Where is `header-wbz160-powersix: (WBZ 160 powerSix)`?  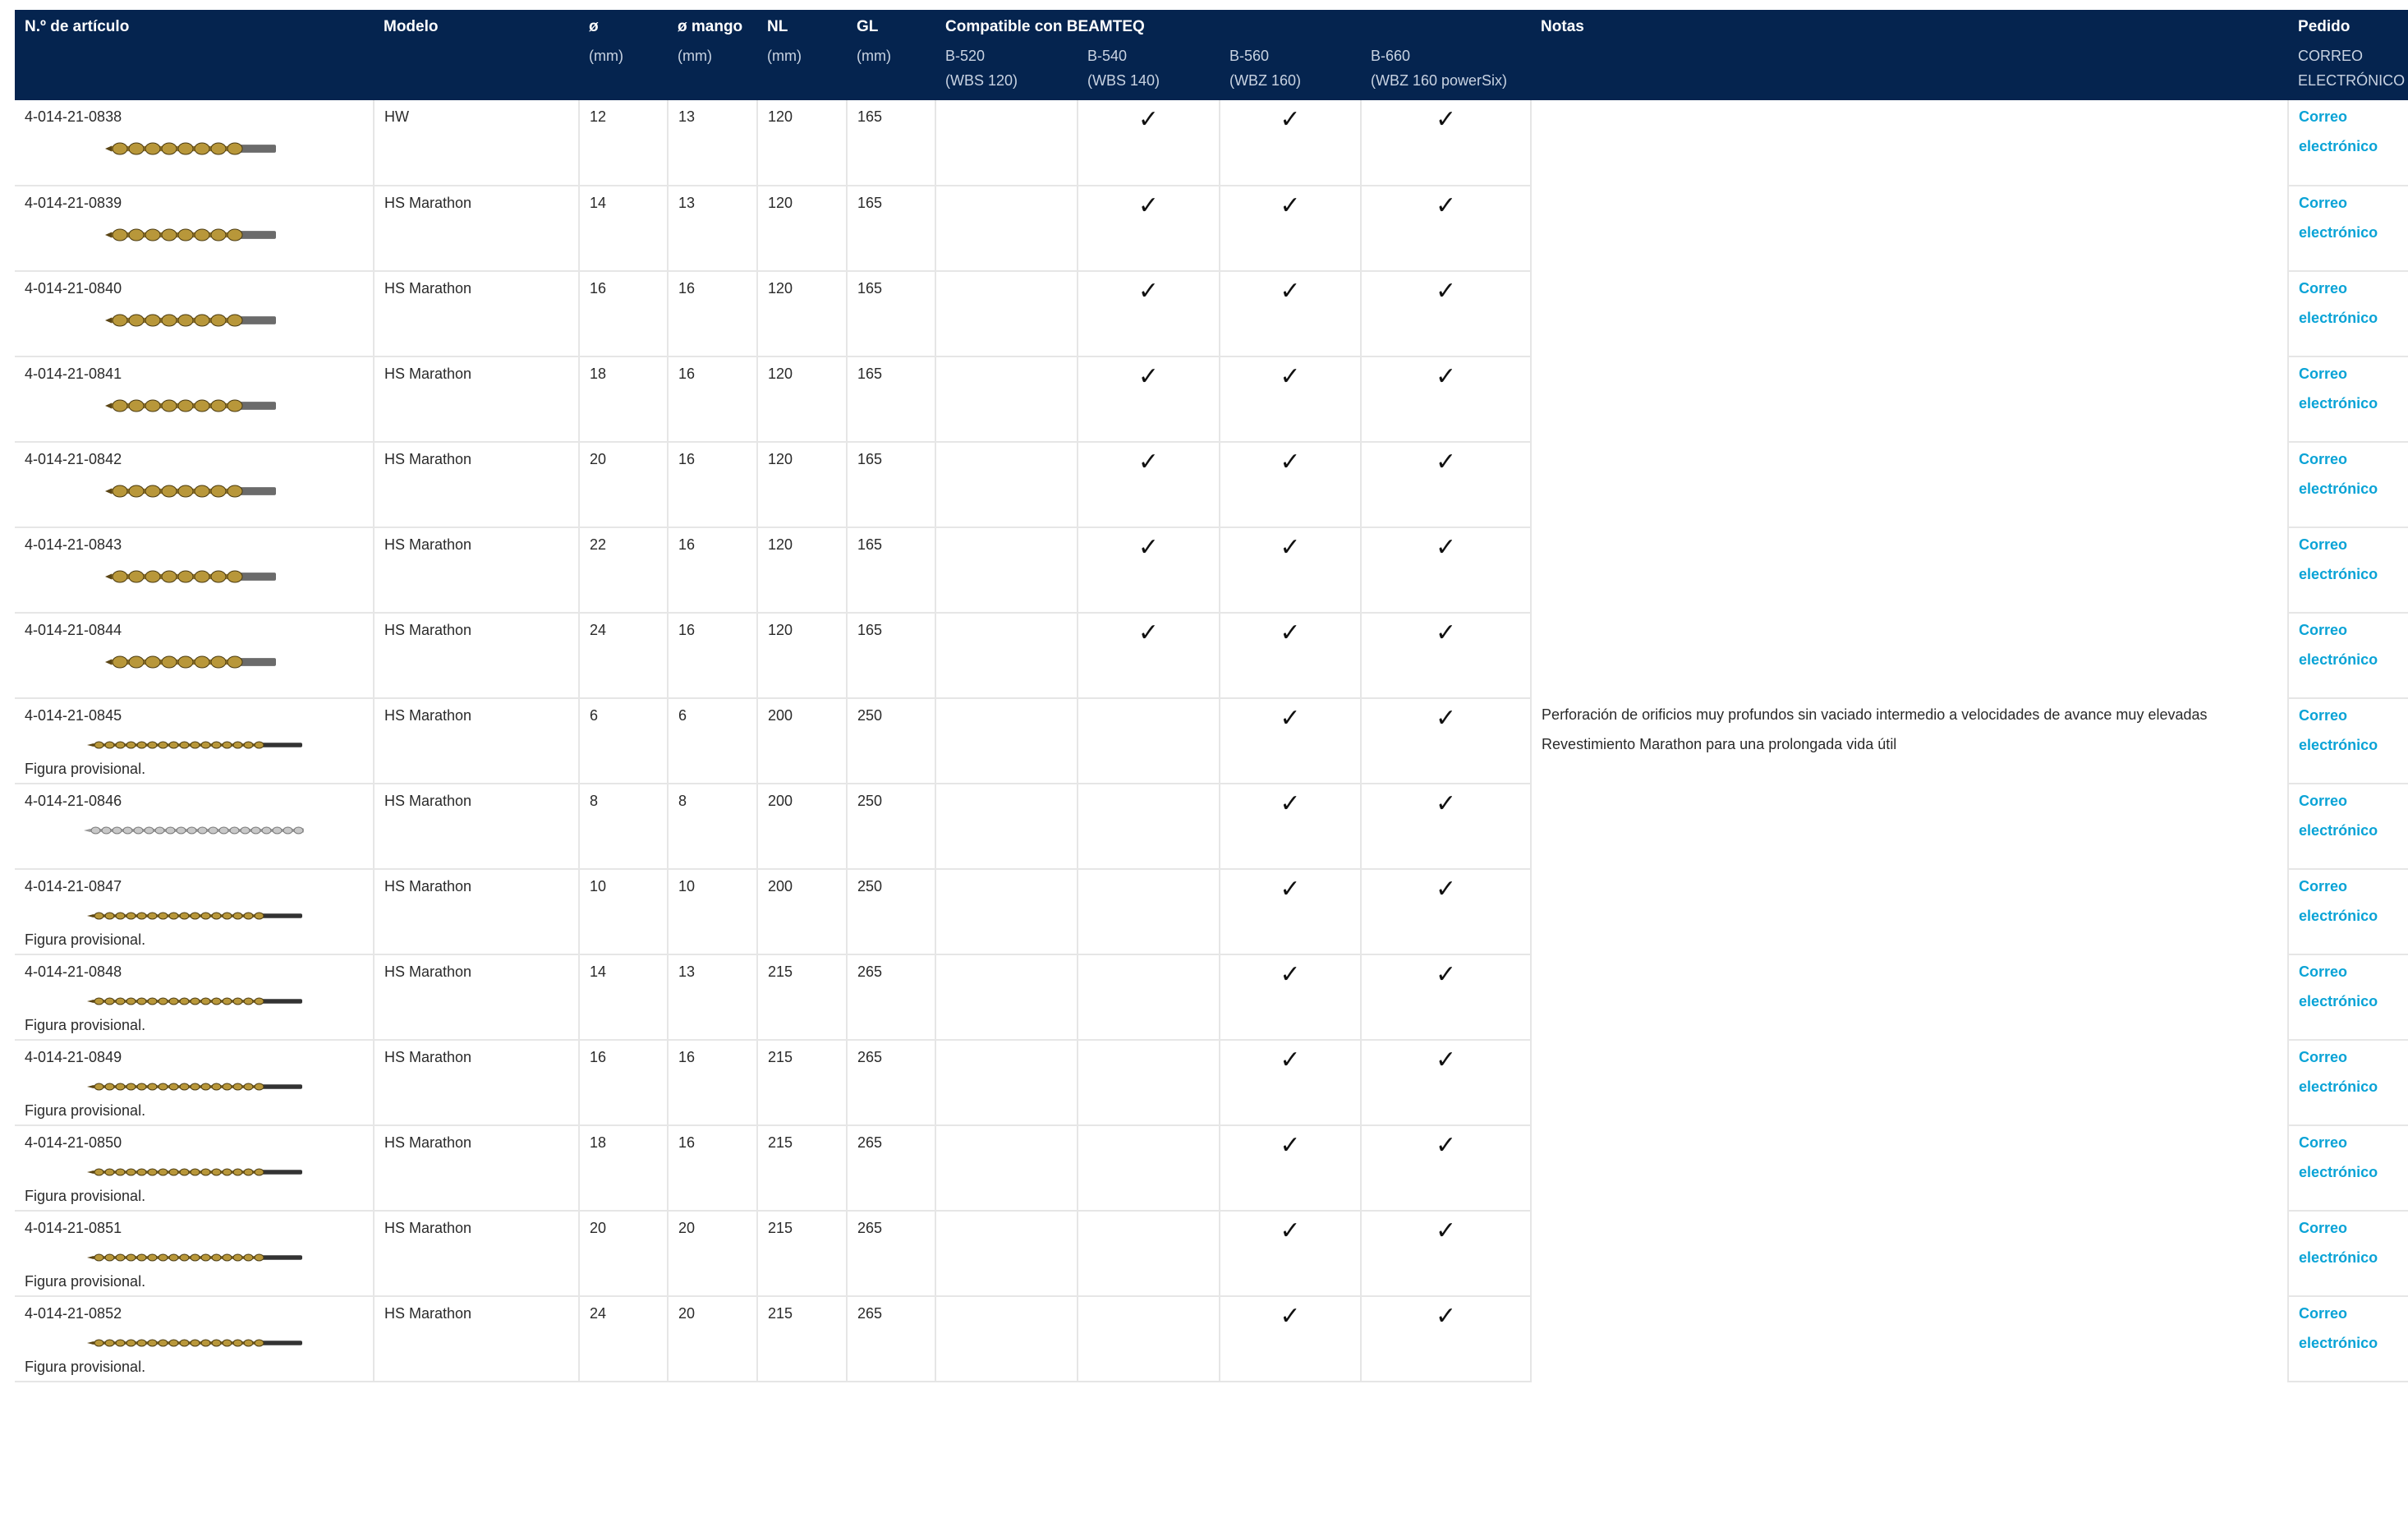 header-wbz160-powersix: (WBZ 160 powerSix) is located at coordinates (1446, 86).